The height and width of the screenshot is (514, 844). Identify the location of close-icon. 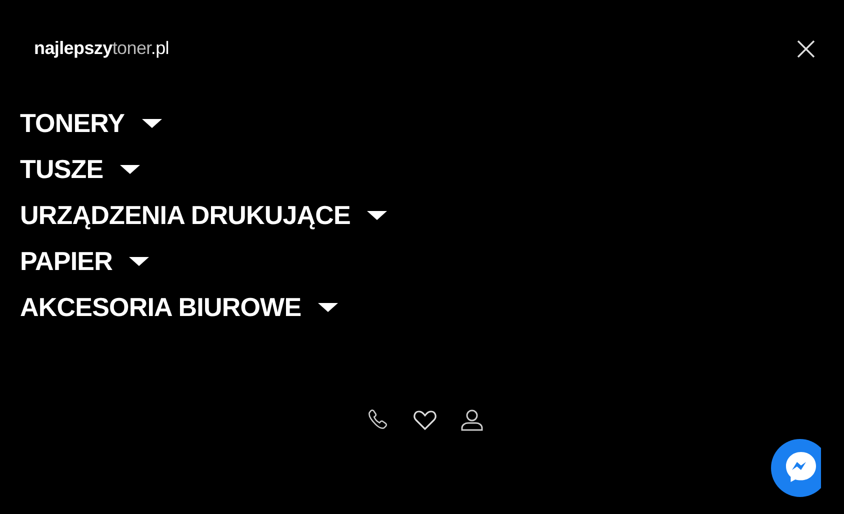
(806, 49).